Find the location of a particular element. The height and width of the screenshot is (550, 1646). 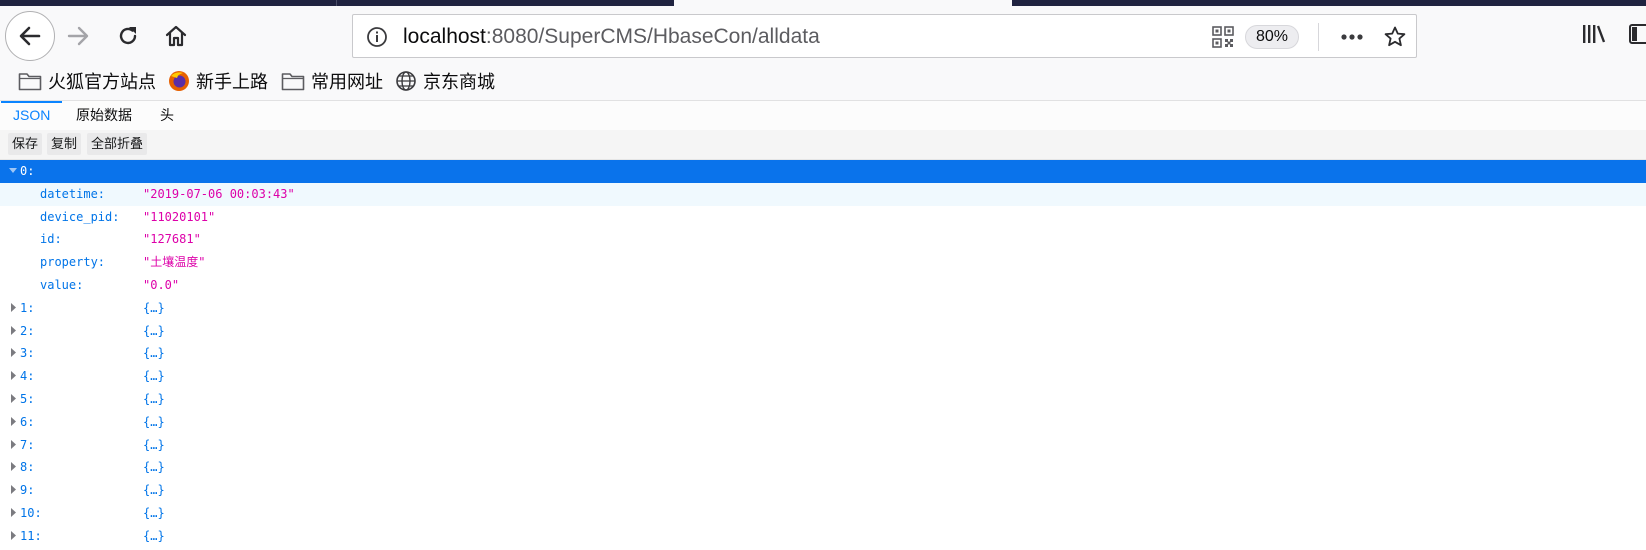

star-icon is located at coordinates (1395, 37).